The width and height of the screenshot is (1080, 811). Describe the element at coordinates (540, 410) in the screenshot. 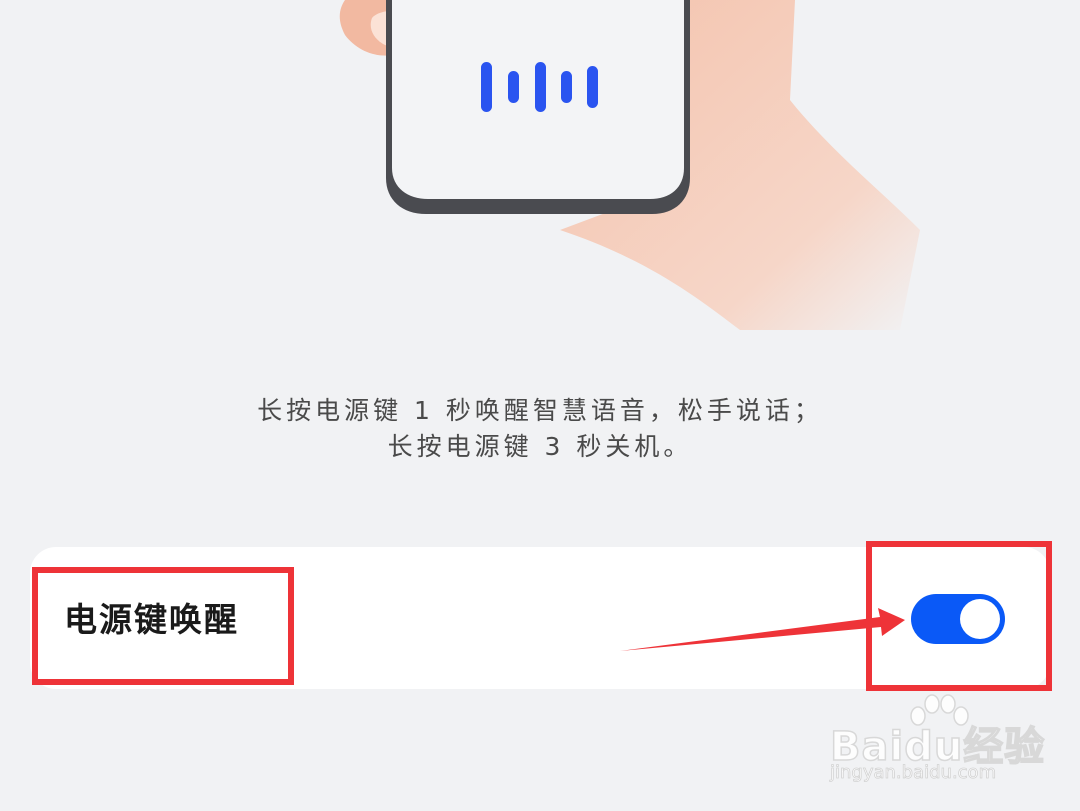

I see `description-line-1: 长按电源键 1 秒唤醒智慧语音，松手说话；` at that location.